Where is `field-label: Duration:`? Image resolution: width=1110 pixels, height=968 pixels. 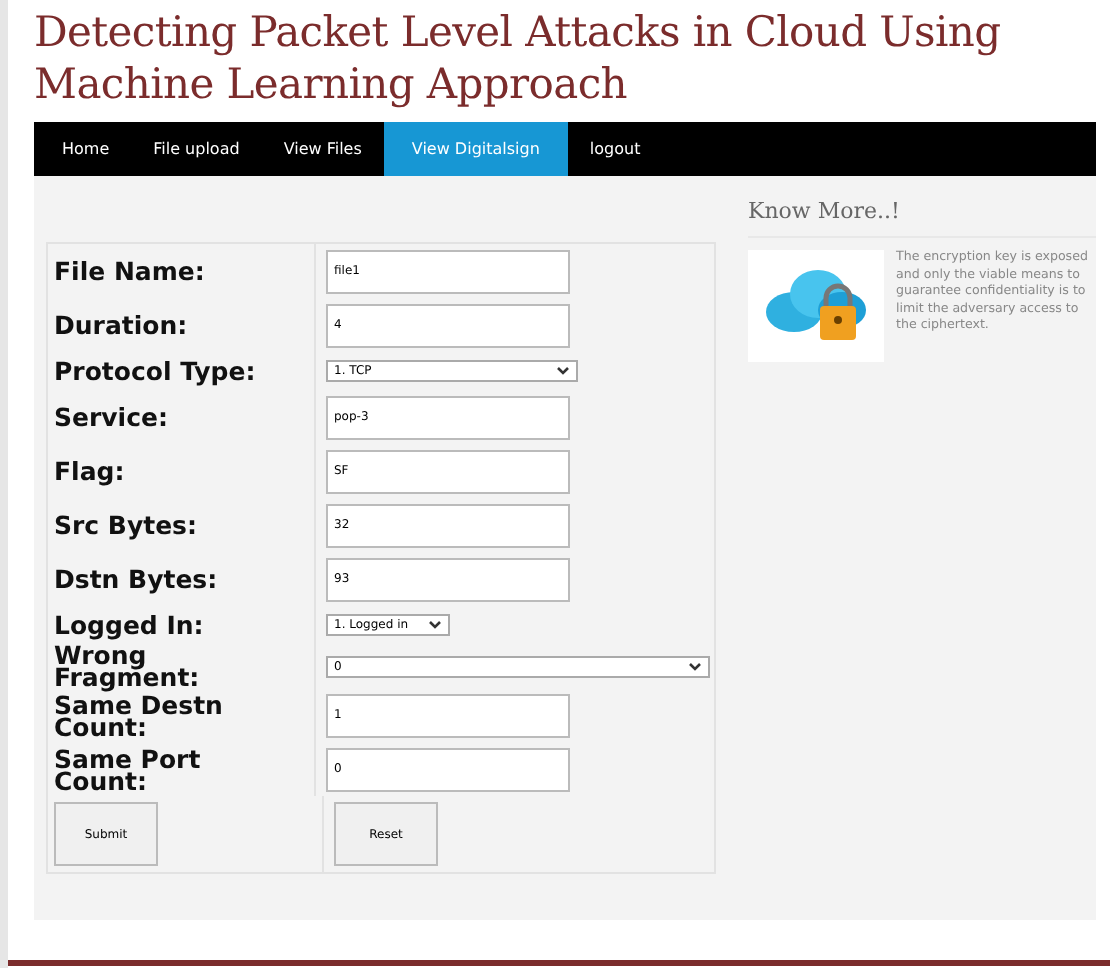 field-label: Duration: is located at coordinates (182, 325).